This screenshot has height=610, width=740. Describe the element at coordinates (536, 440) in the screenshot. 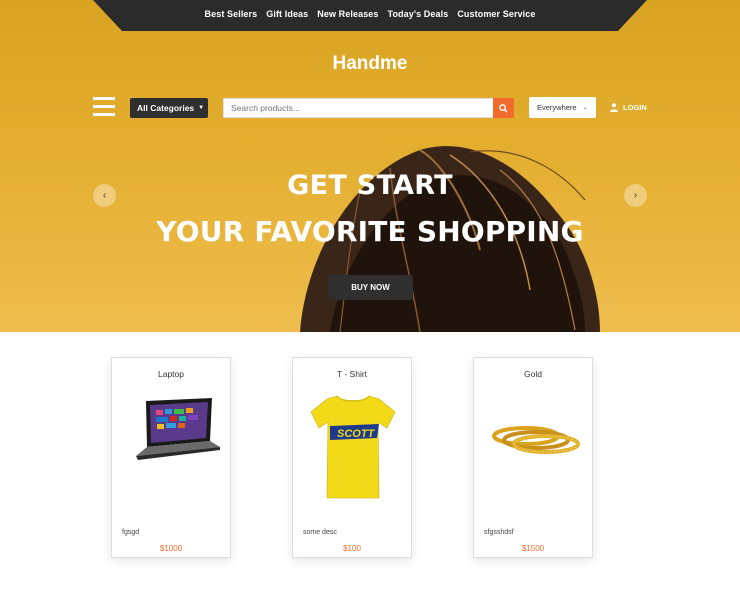

I see `gold-bangles-image` at that location.